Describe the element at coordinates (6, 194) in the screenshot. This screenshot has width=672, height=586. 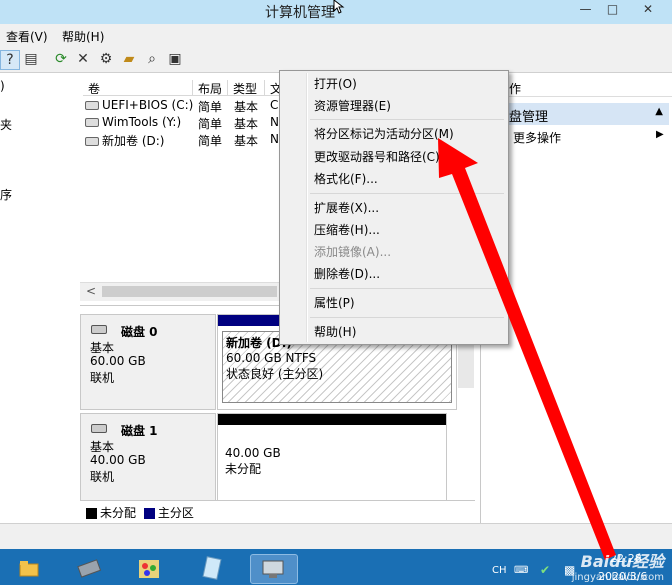
I see `nav-item: 序` at that location.